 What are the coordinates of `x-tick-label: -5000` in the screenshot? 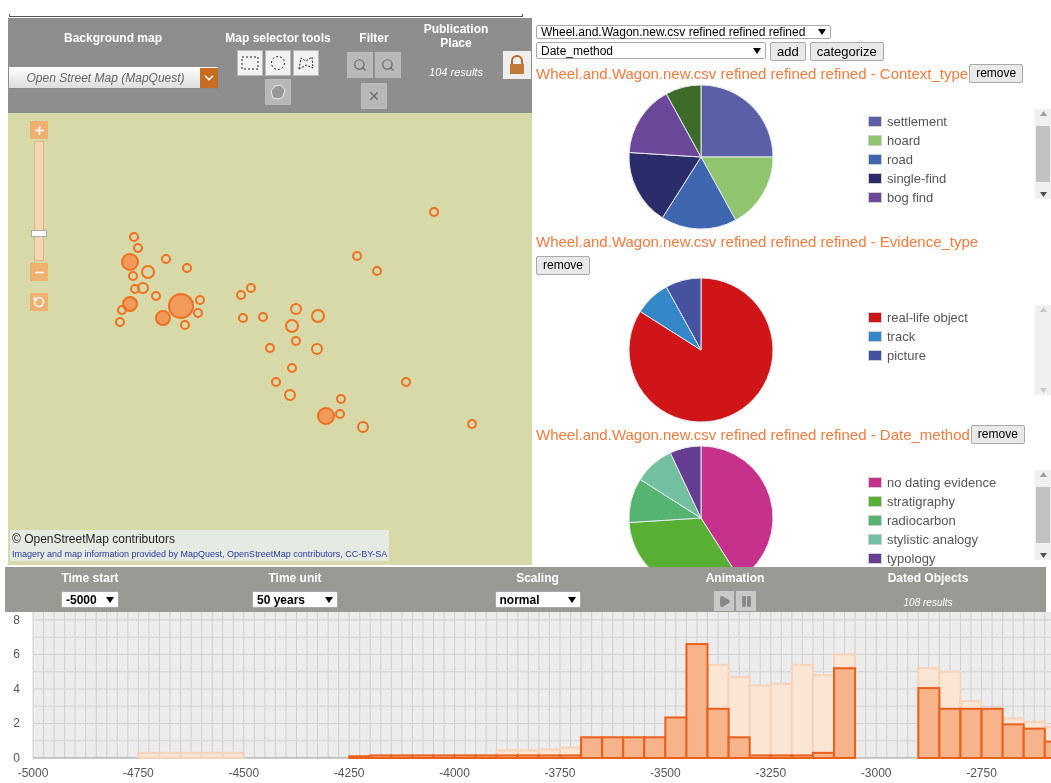 It's located at (33, 773).